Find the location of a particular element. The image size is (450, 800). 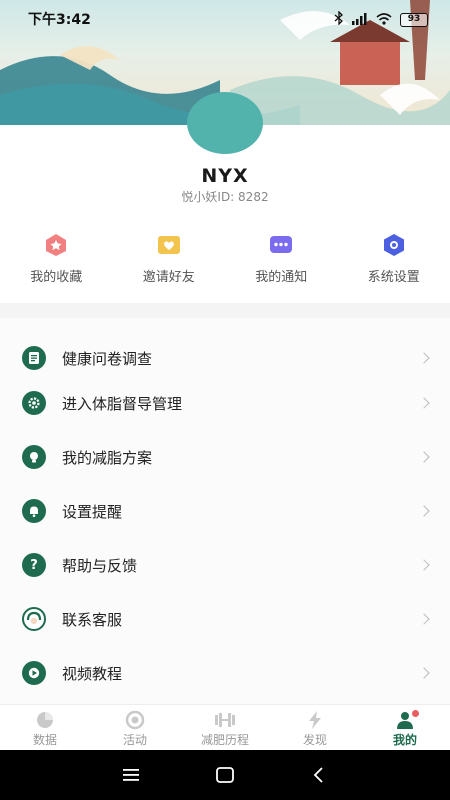

menu-icon is located at coordinates (131, 775).